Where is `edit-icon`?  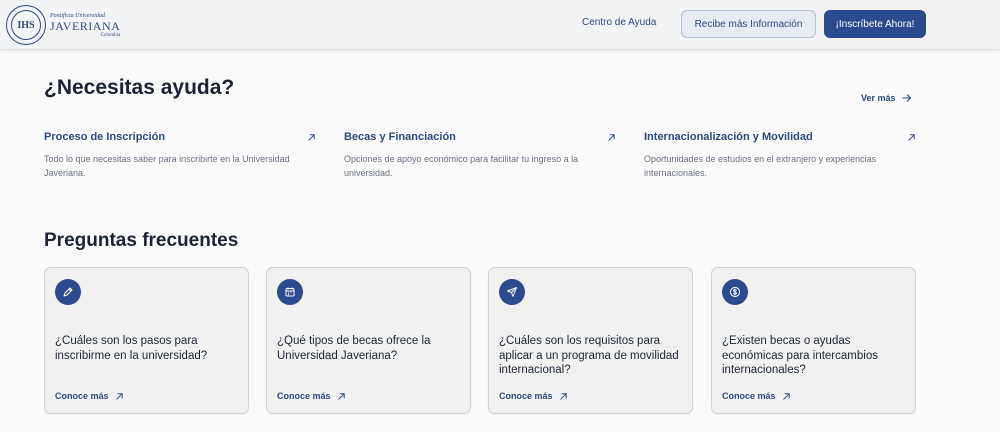
edit-icon is located at coordinates (68, 292).